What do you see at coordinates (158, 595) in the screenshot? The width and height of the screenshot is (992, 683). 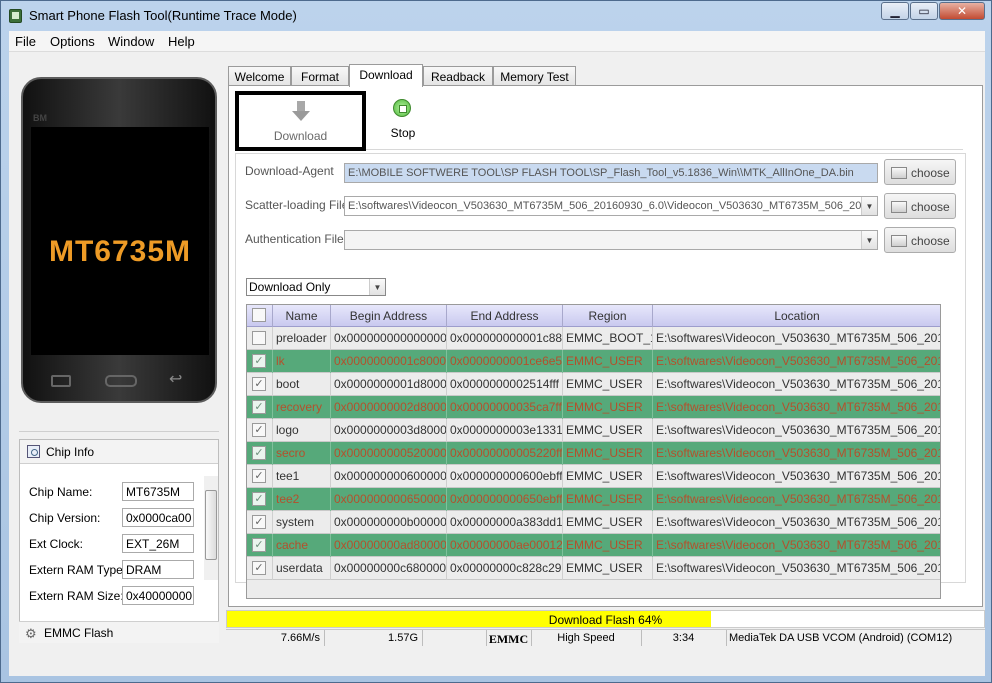 I see `ram-size-value: 0x40000000` at bounding box center [158, 595].